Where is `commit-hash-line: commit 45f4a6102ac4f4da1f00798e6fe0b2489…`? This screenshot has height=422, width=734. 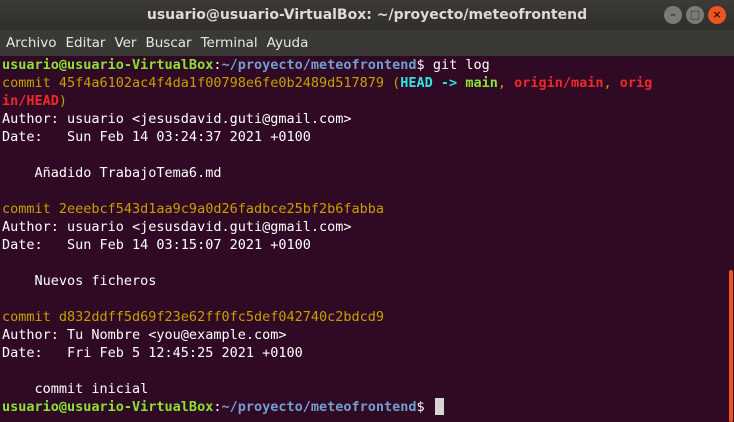
commit-hash-line: commit 45f4a6102ac4f4da1f00798e6fe0b2489… is located at coordinates (364, 83).